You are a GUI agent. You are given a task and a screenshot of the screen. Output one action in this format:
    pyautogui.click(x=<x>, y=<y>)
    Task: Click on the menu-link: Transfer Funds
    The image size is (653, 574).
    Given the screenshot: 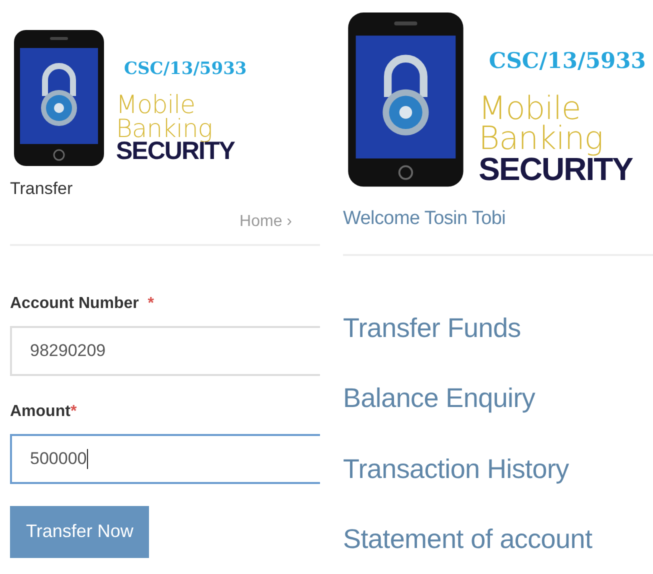 What is the action you would take?
    pyautogui.click(x=432, y=328)
    